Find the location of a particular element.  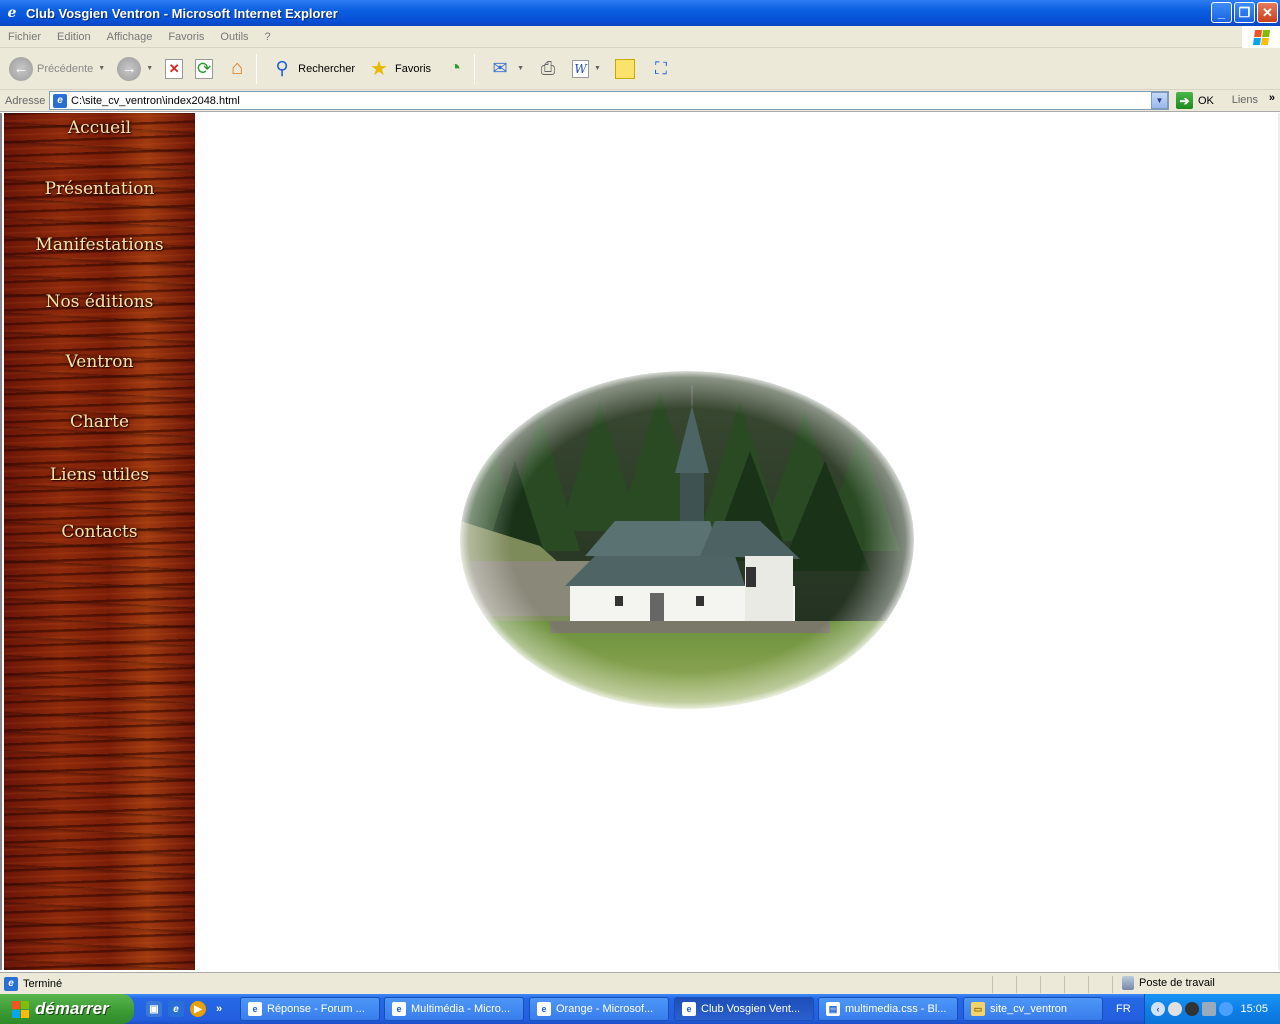

start-button: démarrer is located at coordinates (67, 1009).